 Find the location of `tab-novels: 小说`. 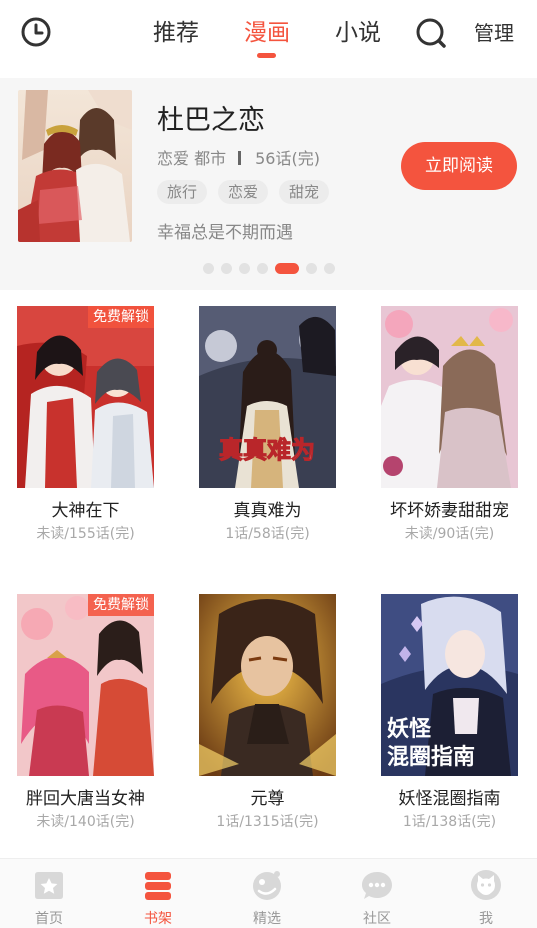

tab-novels: 小说 is located at coordinates (358, 34).